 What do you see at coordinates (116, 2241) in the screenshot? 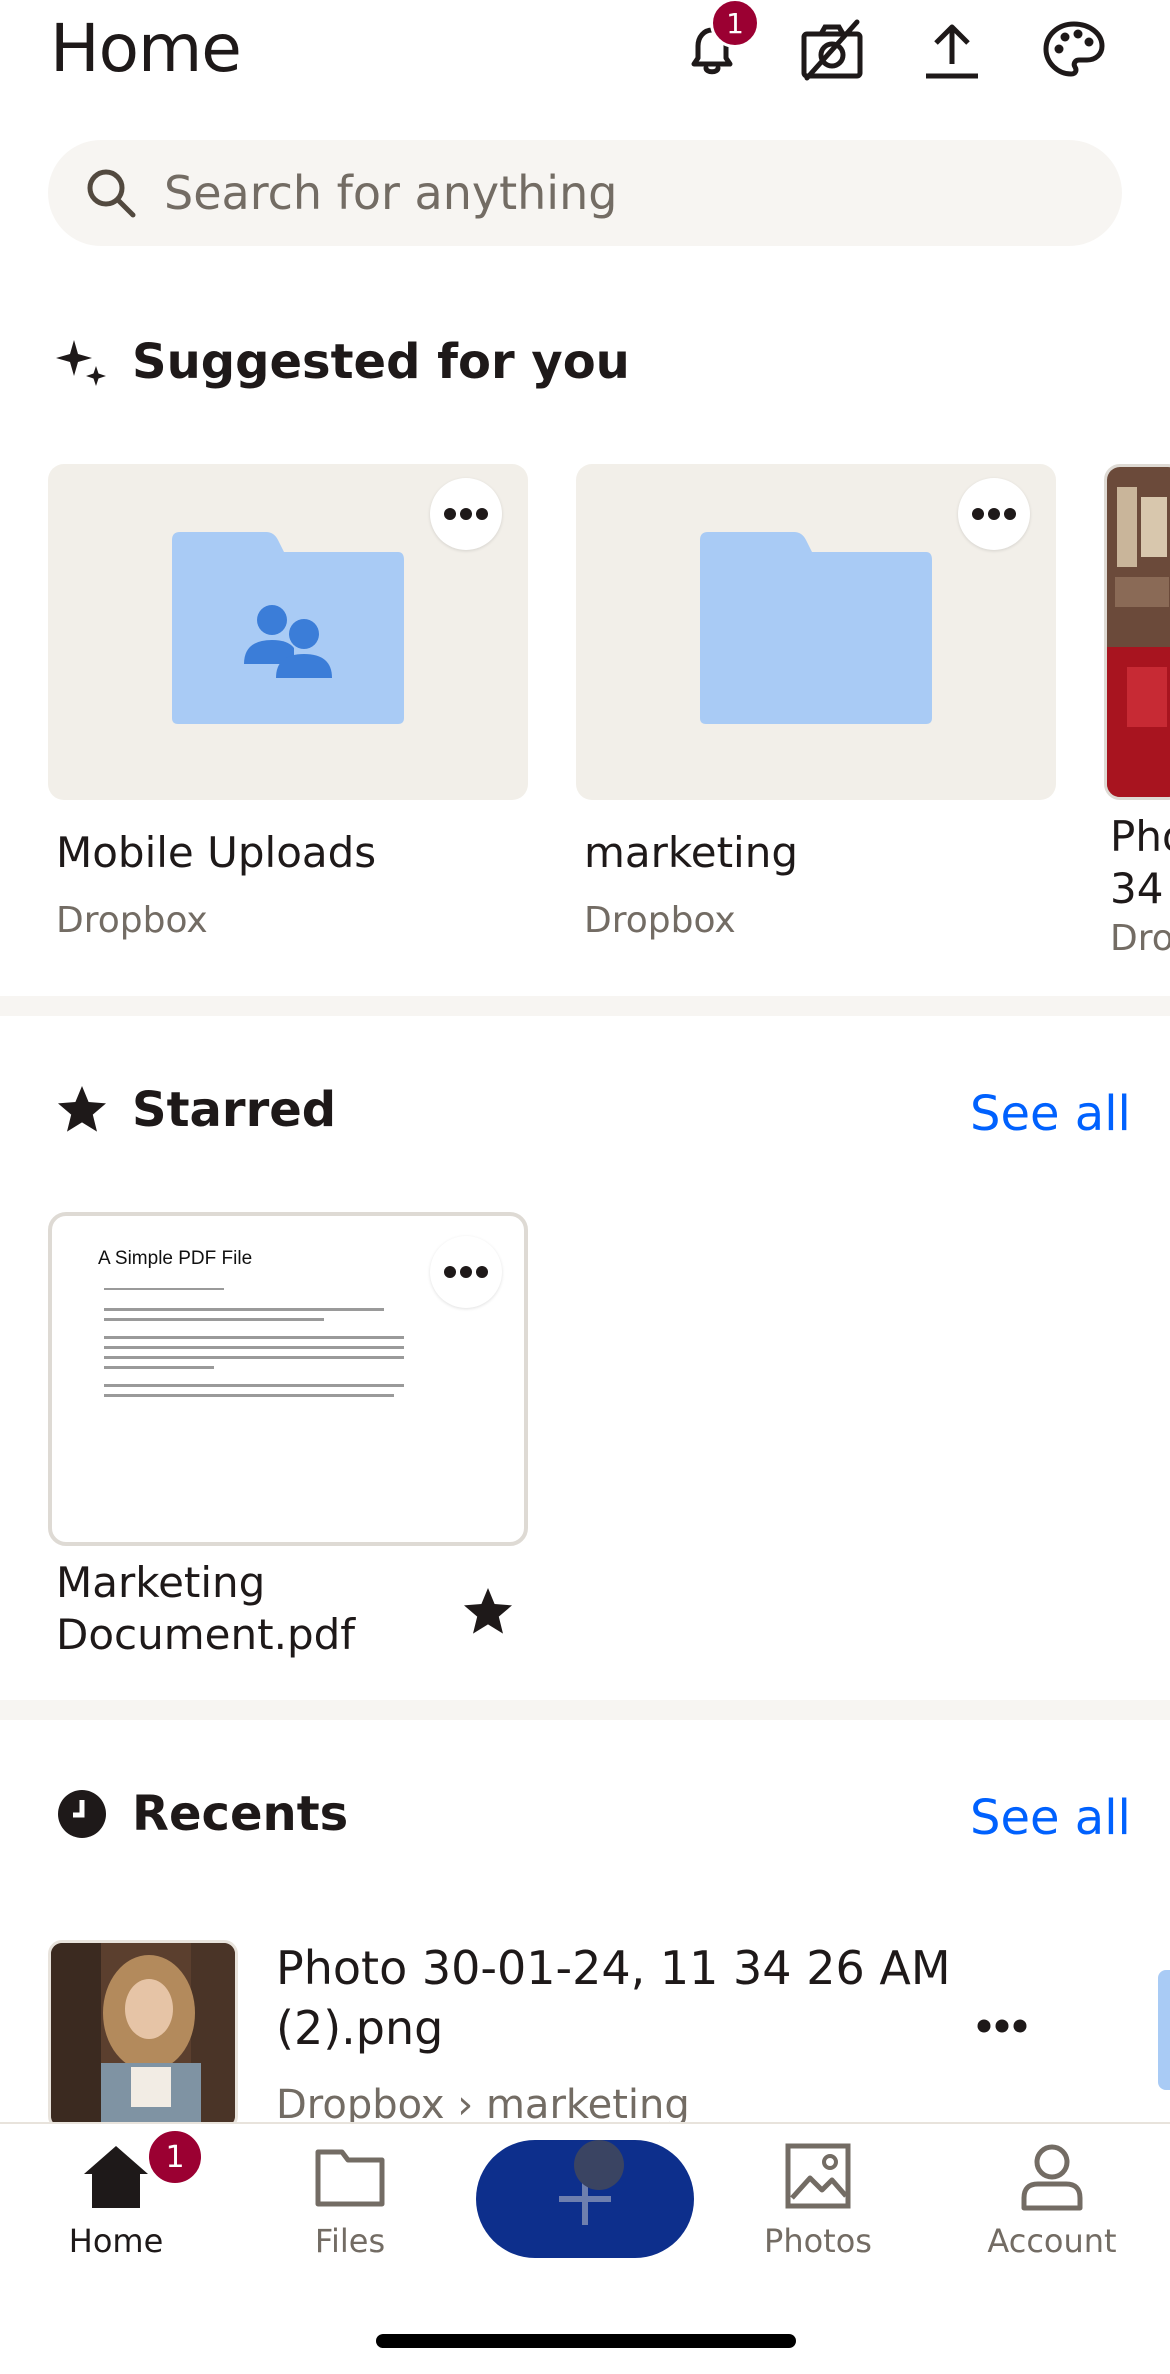
I see `tab-home-label: Home` at bounding box center [116, 2241].